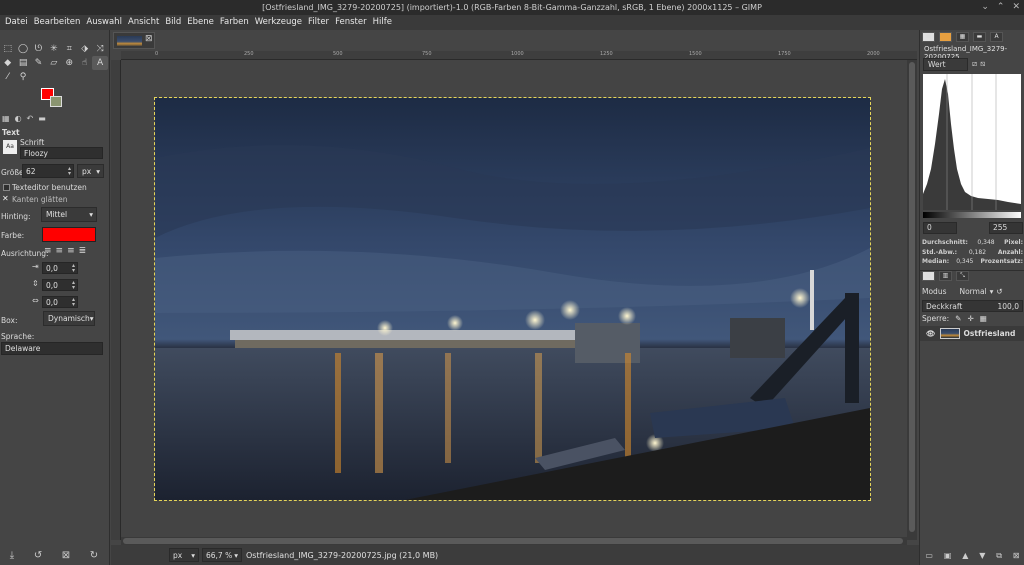  What do you see at coordinates (143, 22) in the screenshot?
I see `menu-ansicht: Ansicht` at bounding box center [143, 22].